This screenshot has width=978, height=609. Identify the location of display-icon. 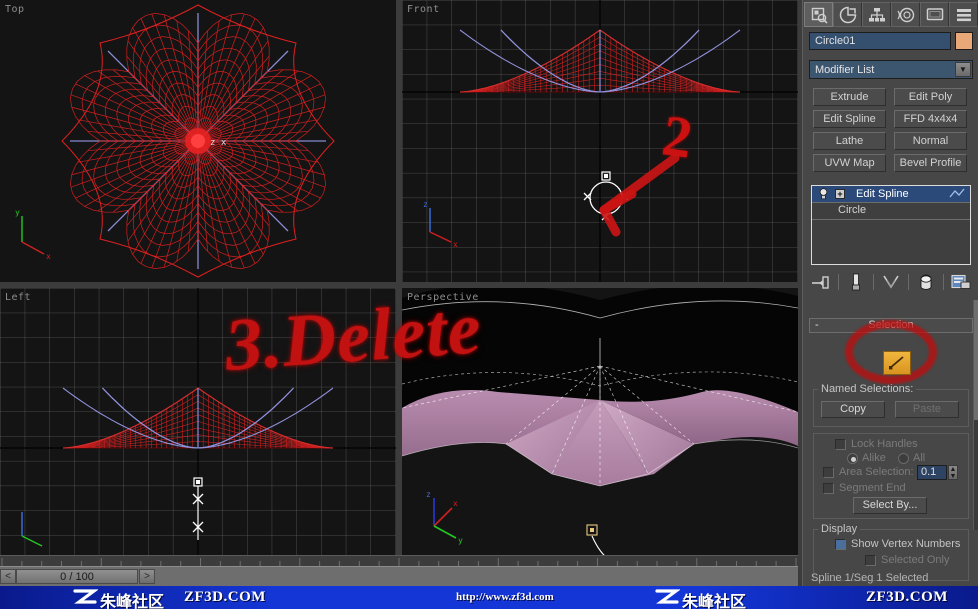
(934, 13).